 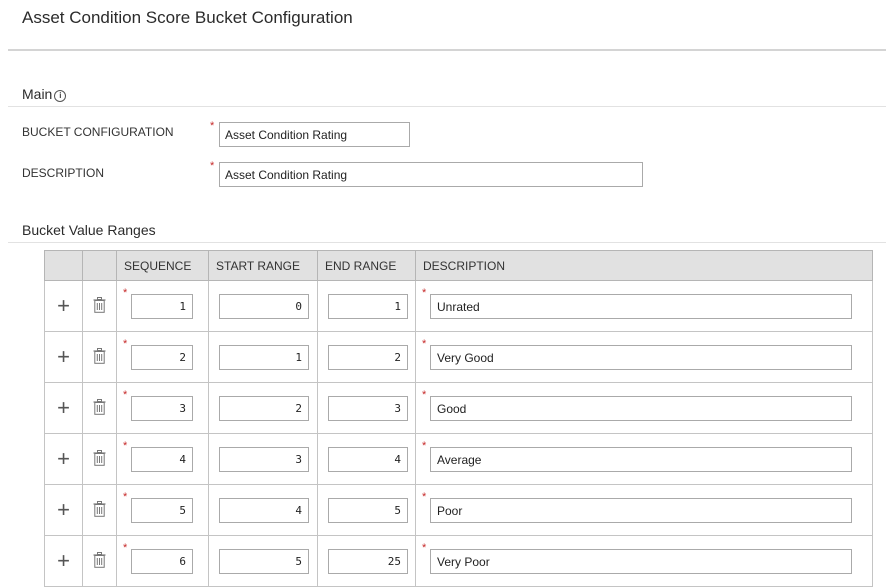 I want to click on column-header-end-range: END RANGE, so click(x=366, y=265).